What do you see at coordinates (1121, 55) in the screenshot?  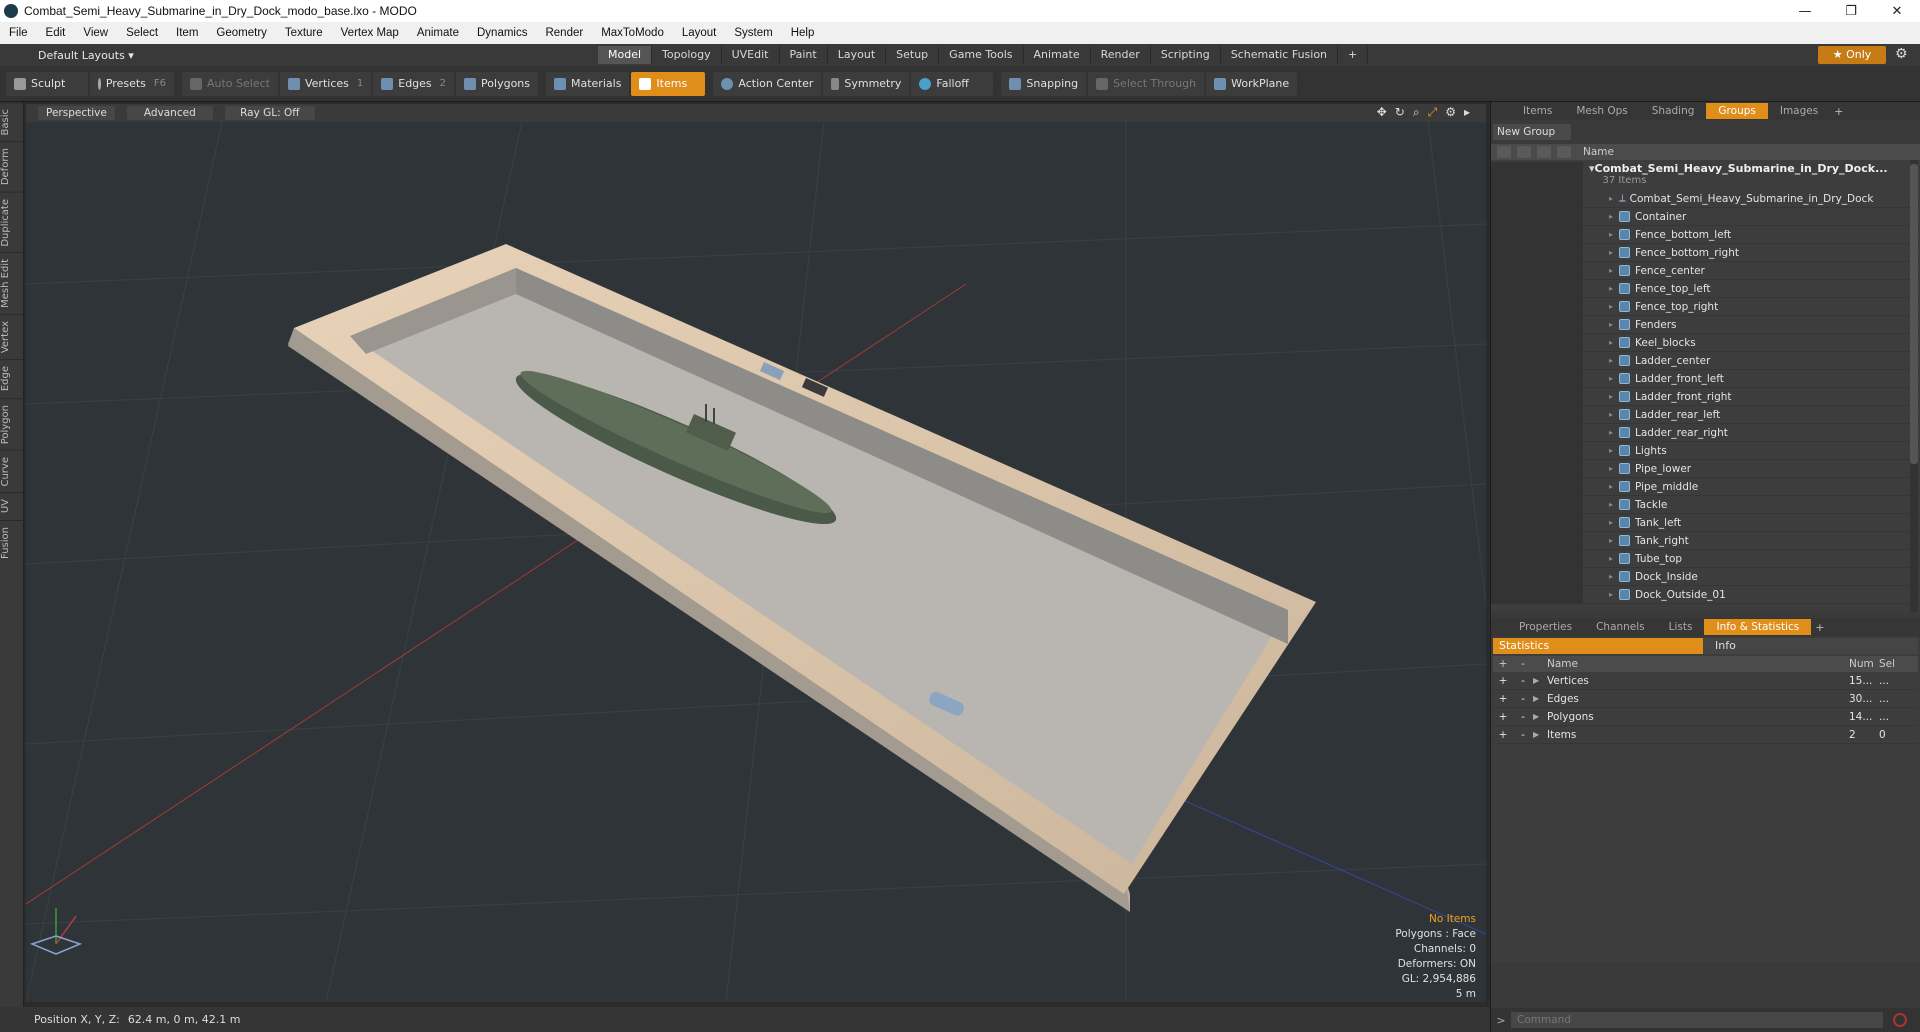 I see `tab-render: Render` at bounding box center [1121, 55].